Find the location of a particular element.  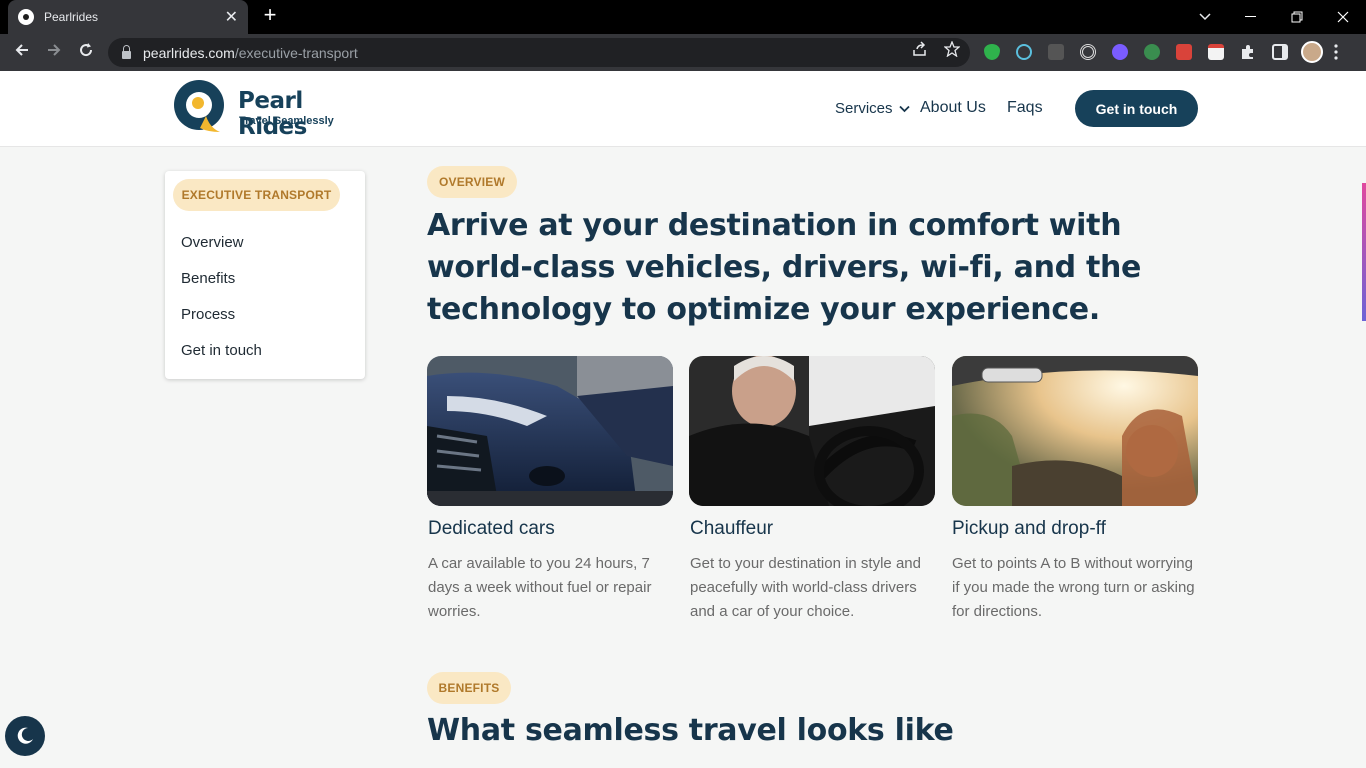

share-icon is located at coordinates (920, 50).